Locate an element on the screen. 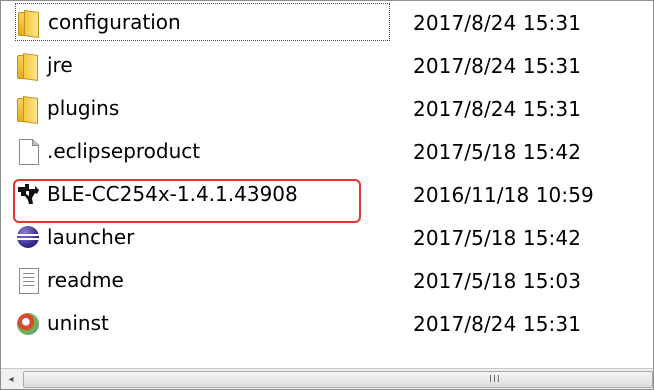 This screenshot has height=390, width=654. file-name: BLE-CC254x-1.4.1.43908 is located at coordinates (172, 194).